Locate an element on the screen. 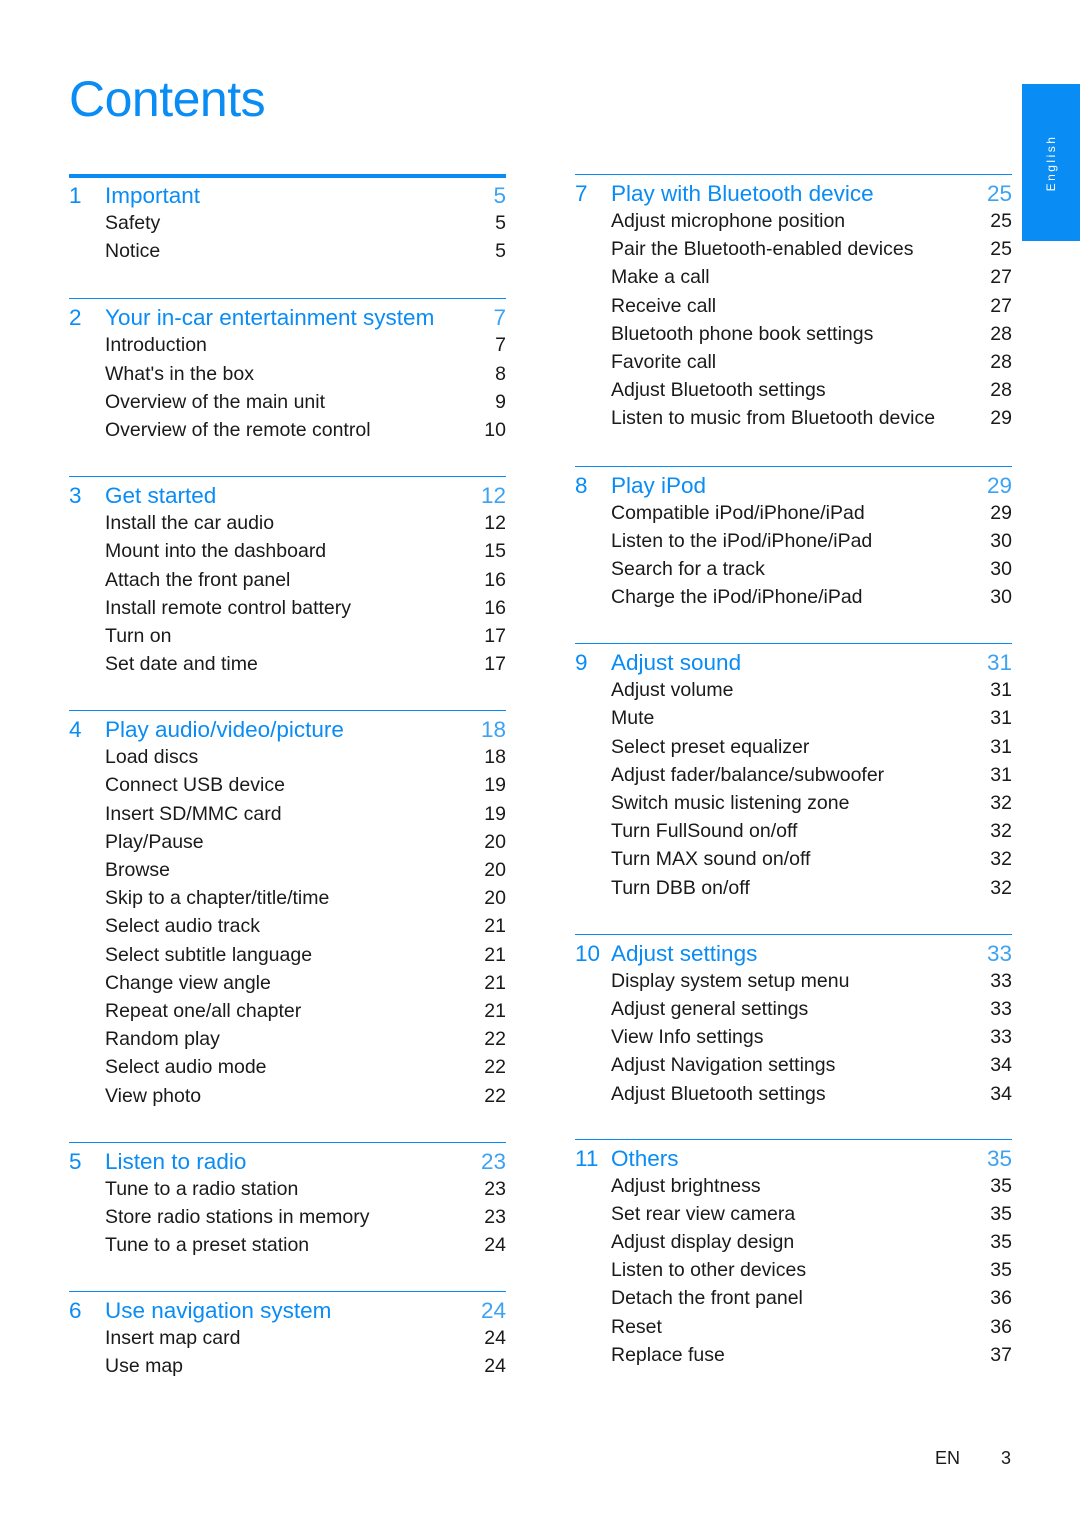  section-title: Your in-car entertainment system is located at coordinates (270, 318).